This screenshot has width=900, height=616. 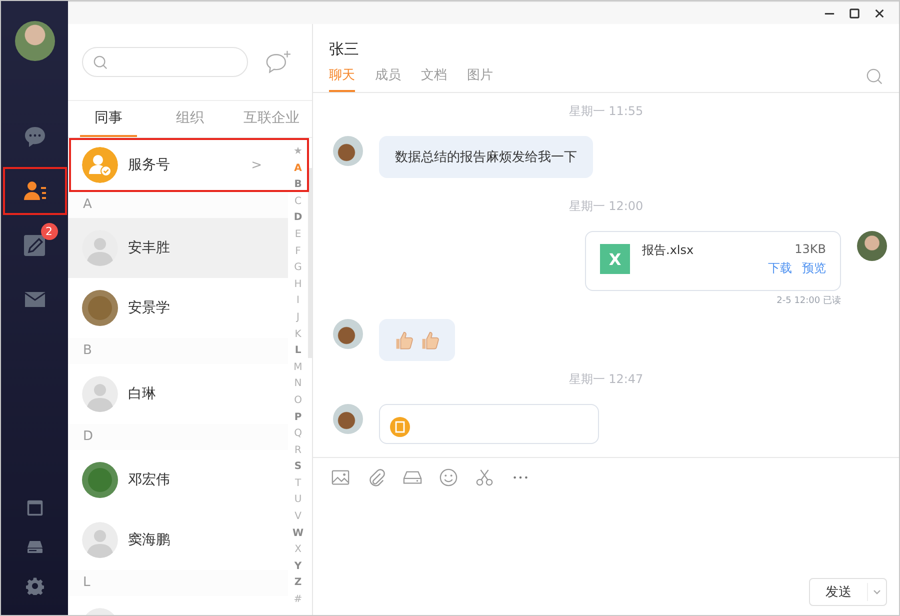 I want to click on file-action-link: 预览, so click(x=814, y=268).